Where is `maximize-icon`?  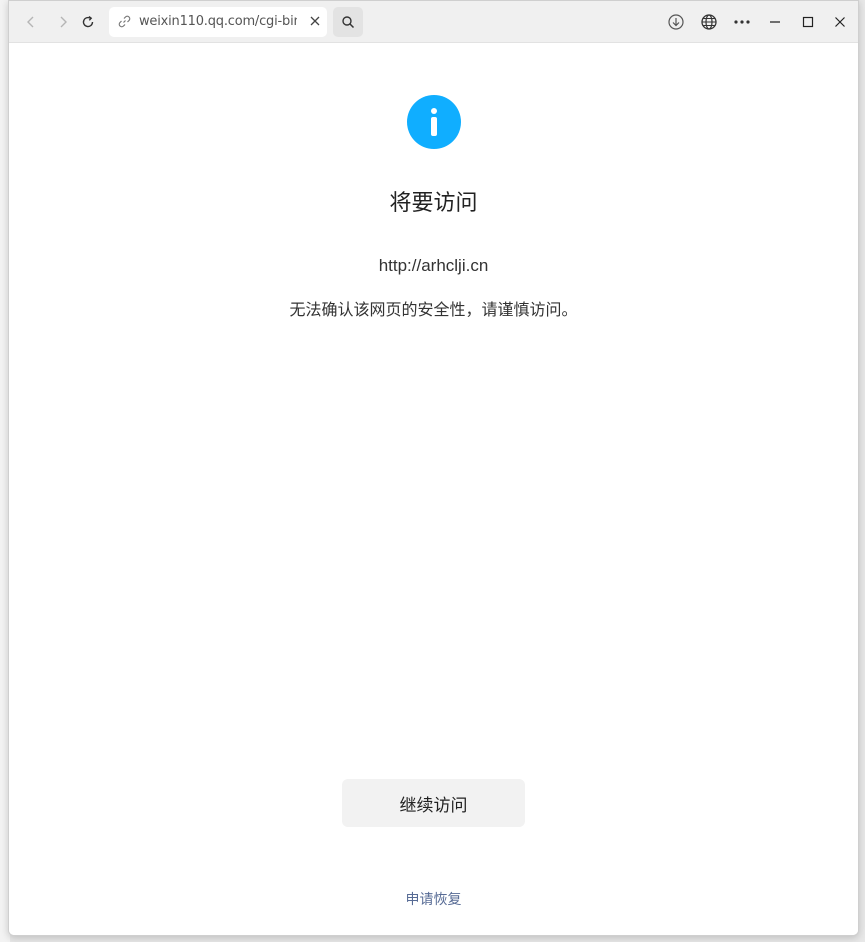
maximize-icon is located at coordinates (808, 22).